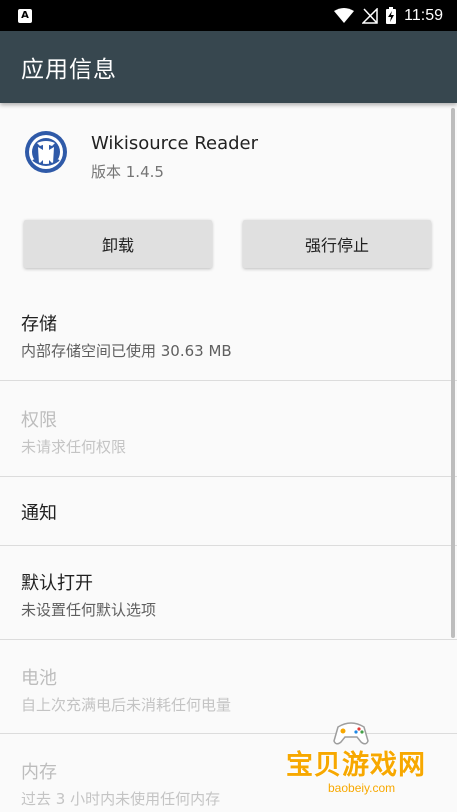  Describe the element at coordinates (228, 67) in the screenshot. I see `app-bar: 应用信息` at that location.